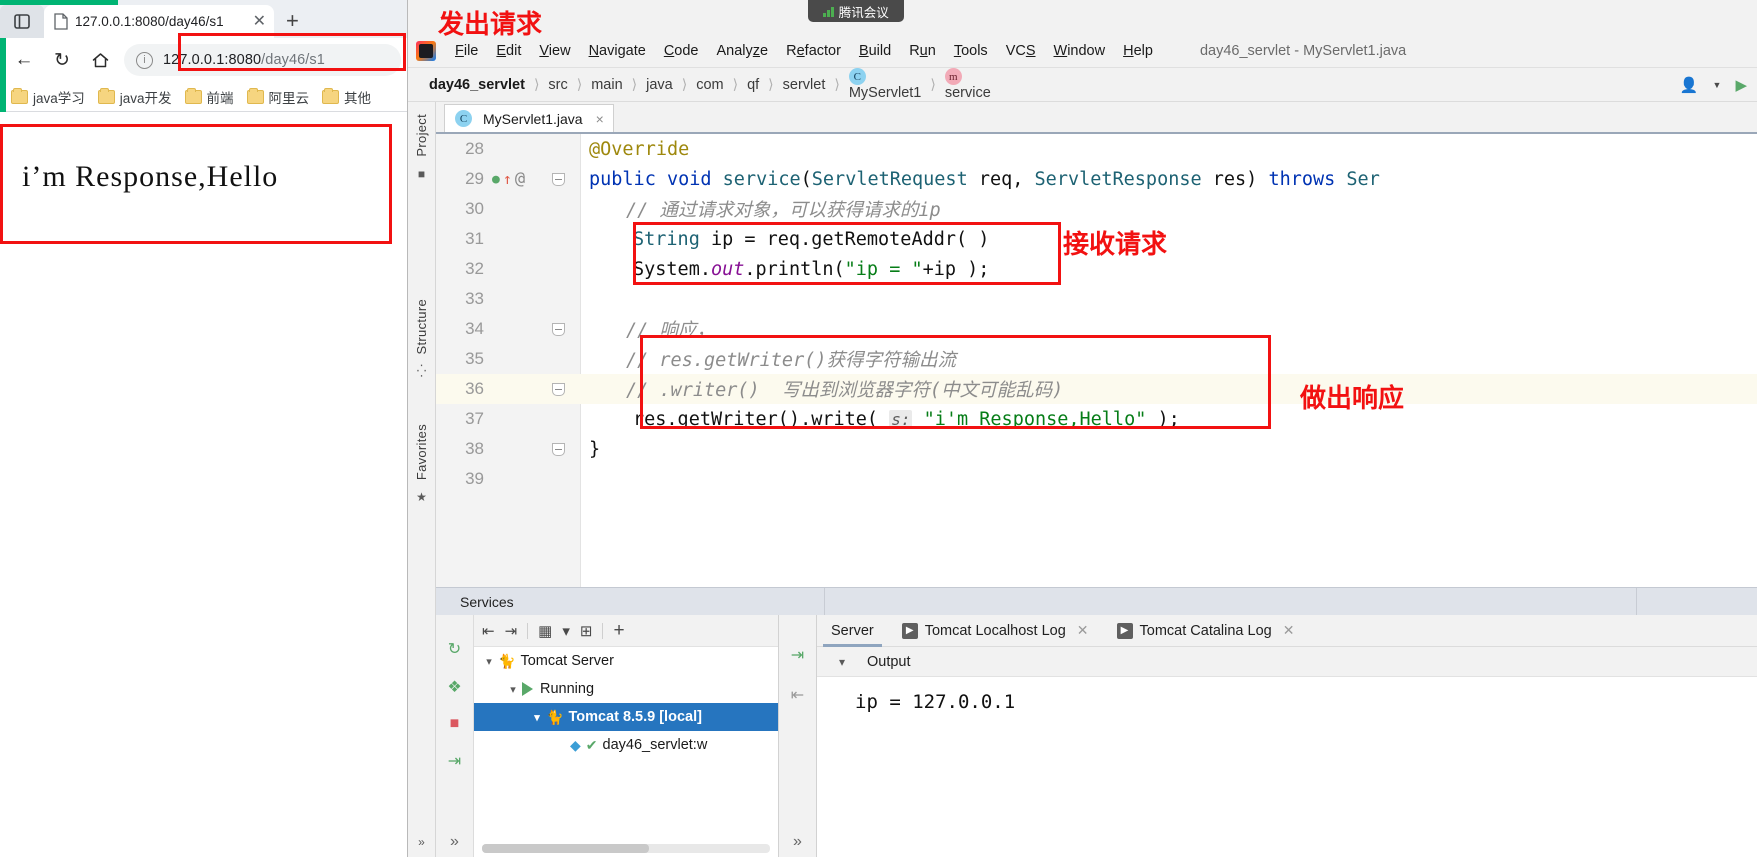  What do you see at coordinates (1717, 85) in the screenshot?
I see `chevron-down-icon: ▼` at bounding box center [1717, 85].